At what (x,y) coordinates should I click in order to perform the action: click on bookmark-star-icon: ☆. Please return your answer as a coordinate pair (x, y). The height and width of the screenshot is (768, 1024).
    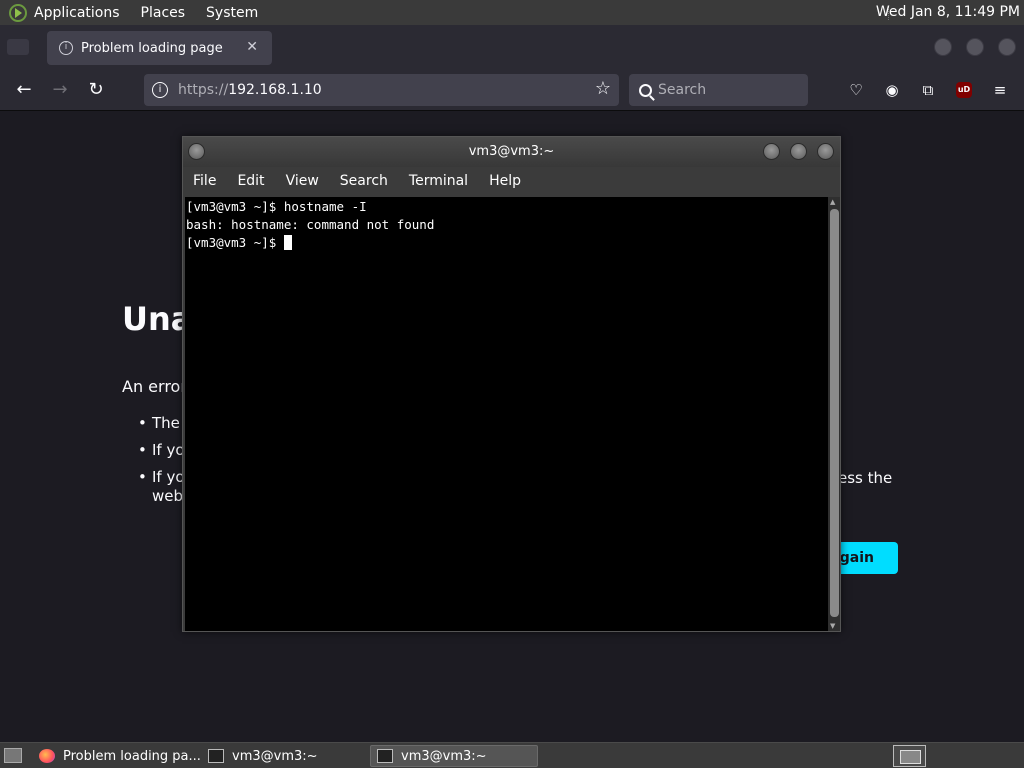
    Looking at the image, I should click on (603, 88).